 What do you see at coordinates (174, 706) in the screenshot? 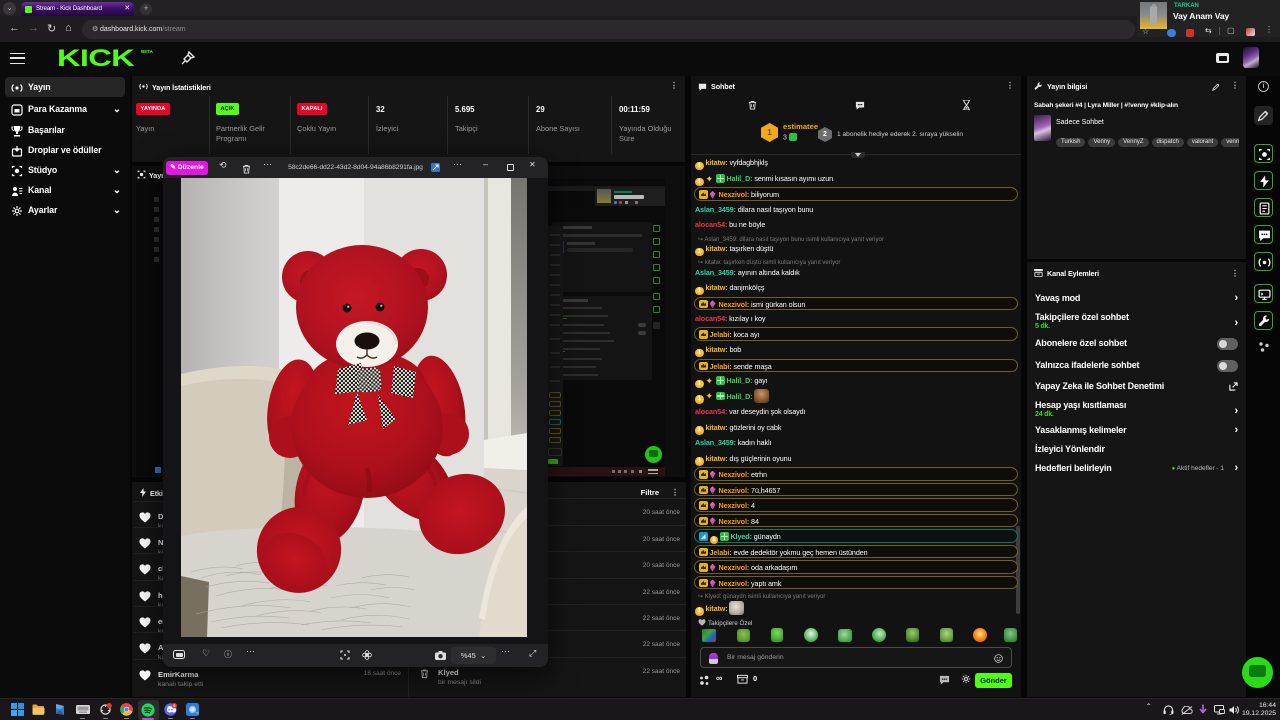
I see `svg-text: 5` at bounding box center [174, 706].